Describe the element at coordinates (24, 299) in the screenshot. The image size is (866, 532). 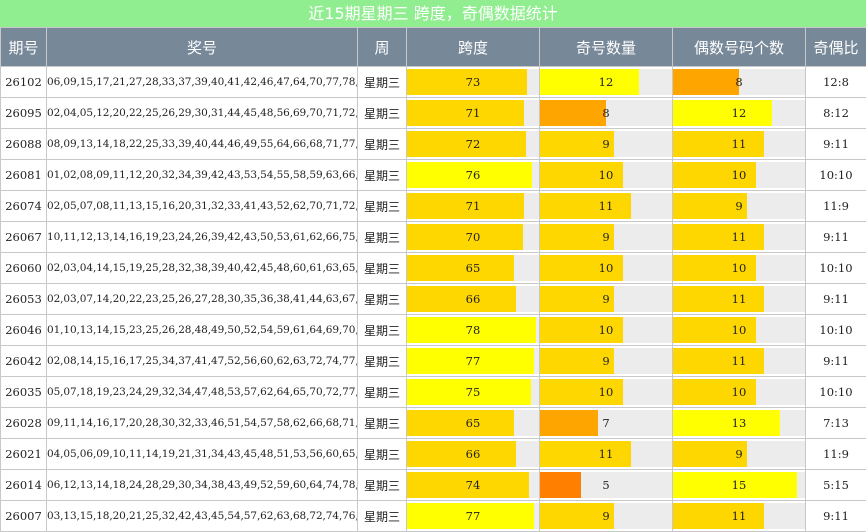
I see `issue-cell: 26053` at that location.